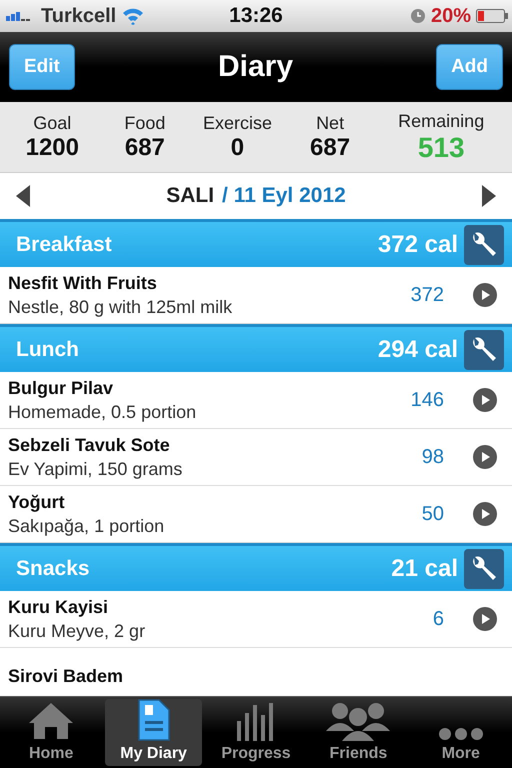 This screenshot has height=768, width=512. What do you see at coordinates (489, 196) in the screenshot?
I see `next-day-arrow-icon` at bounding box center [489, 196].